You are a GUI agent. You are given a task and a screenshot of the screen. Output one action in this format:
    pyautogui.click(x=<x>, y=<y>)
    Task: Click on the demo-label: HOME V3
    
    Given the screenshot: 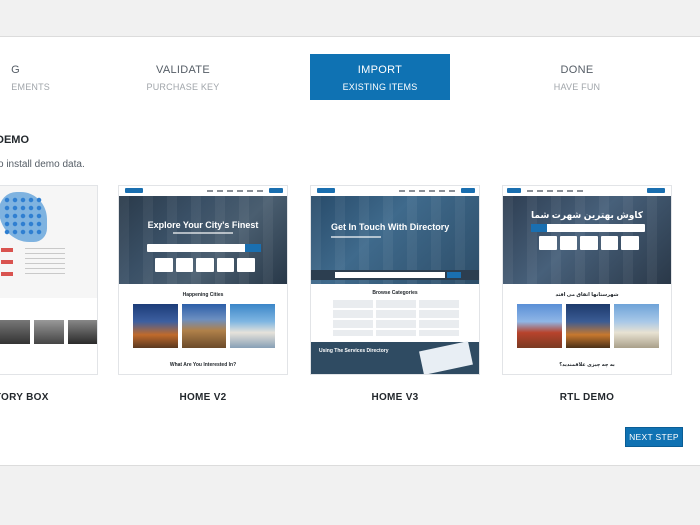 What is the action you would take?
    pyautogui.click(x=395, y=397)
    